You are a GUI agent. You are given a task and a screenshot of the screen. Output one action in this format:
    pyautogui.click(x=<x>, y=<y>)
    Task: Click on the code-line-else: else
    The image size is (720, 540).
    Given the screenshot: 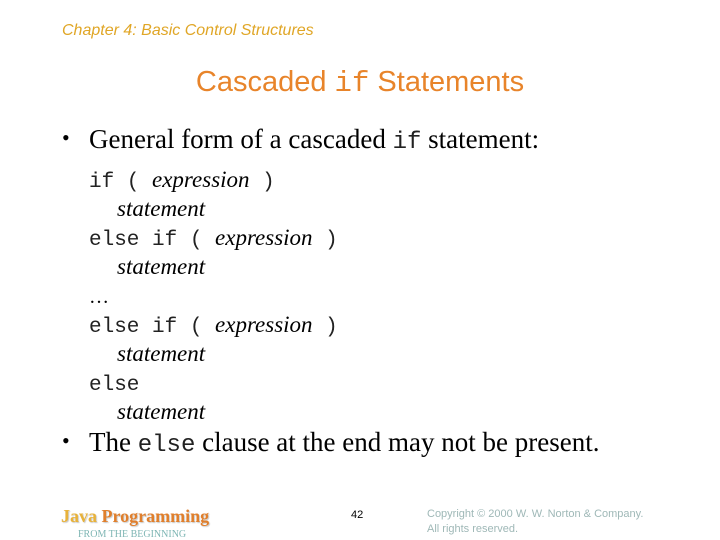 What is the action you would take?
    pyautogui.click(x=213, y=382)
    